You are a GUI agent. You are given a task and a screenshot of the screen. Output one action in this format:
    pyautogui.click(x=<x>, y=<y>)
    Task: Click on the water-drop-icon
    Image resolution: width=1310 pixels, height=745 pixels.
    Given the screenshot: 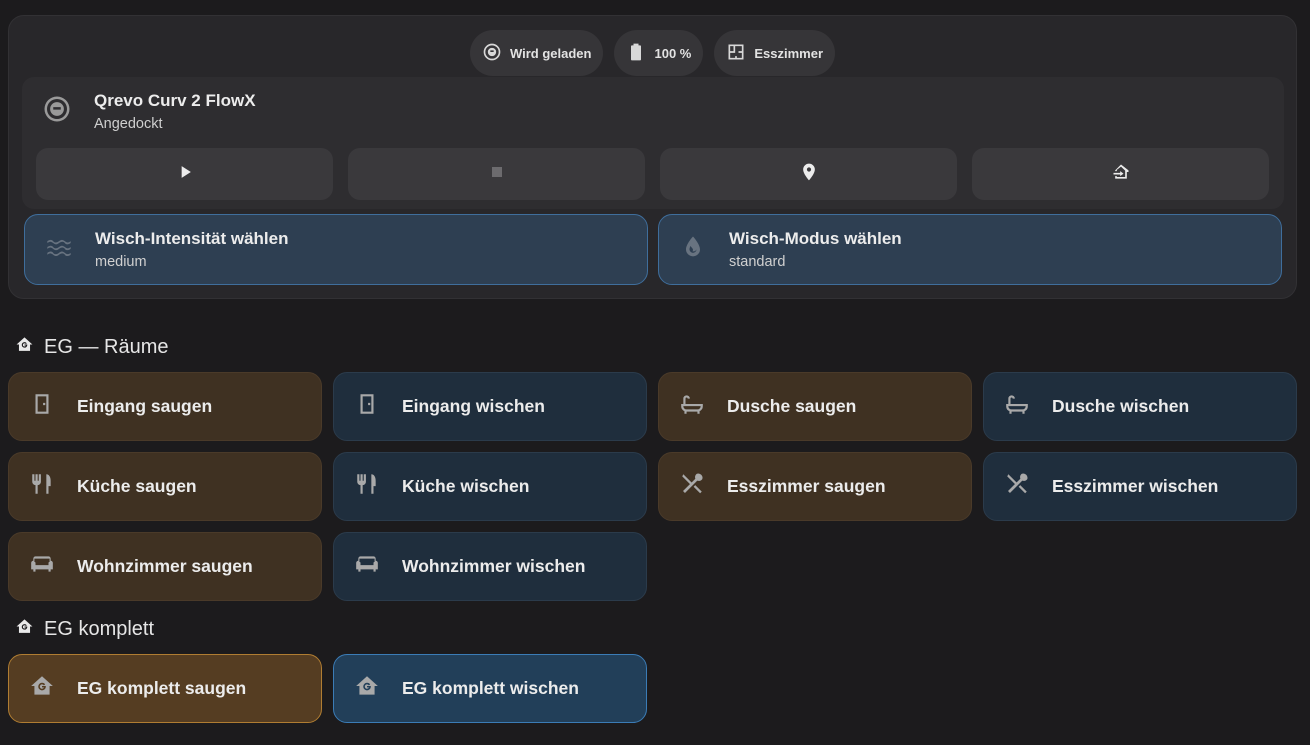 What is the action you would take?
    pyautogui.click(x=693, y=249)
    